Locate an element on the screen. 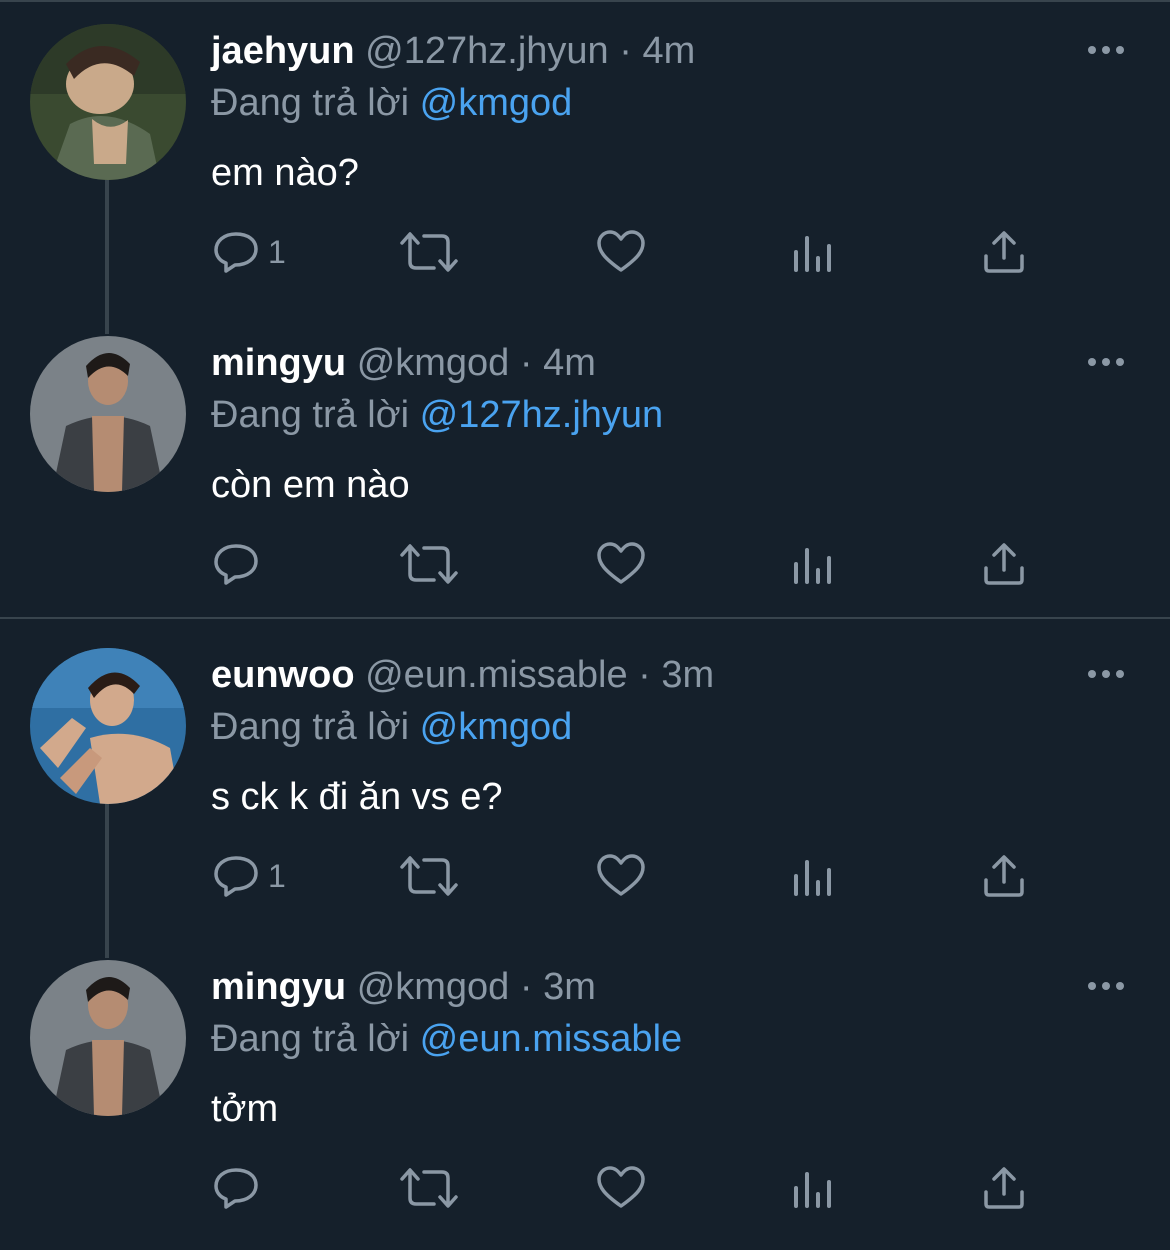  tweet-header: eunwoo @eun.missable · 3m is located at coordinates (462, 675).